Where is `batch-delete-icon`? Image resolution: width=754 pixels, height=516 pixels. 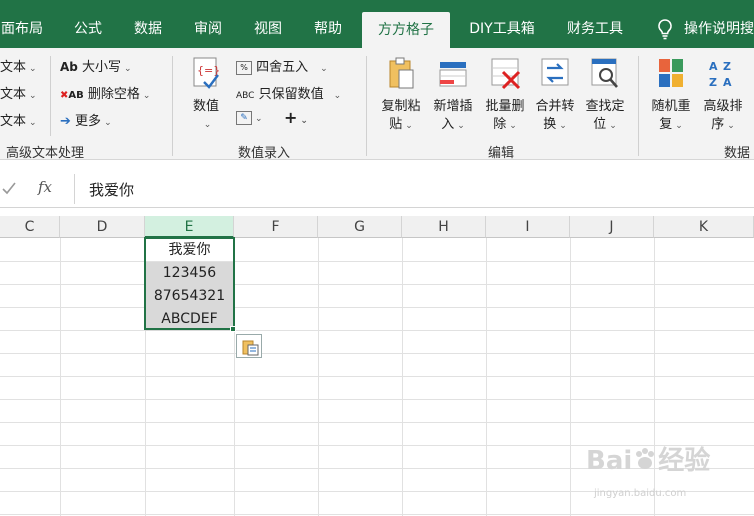 batch-delete-icon is located at coordinates (506, 74).